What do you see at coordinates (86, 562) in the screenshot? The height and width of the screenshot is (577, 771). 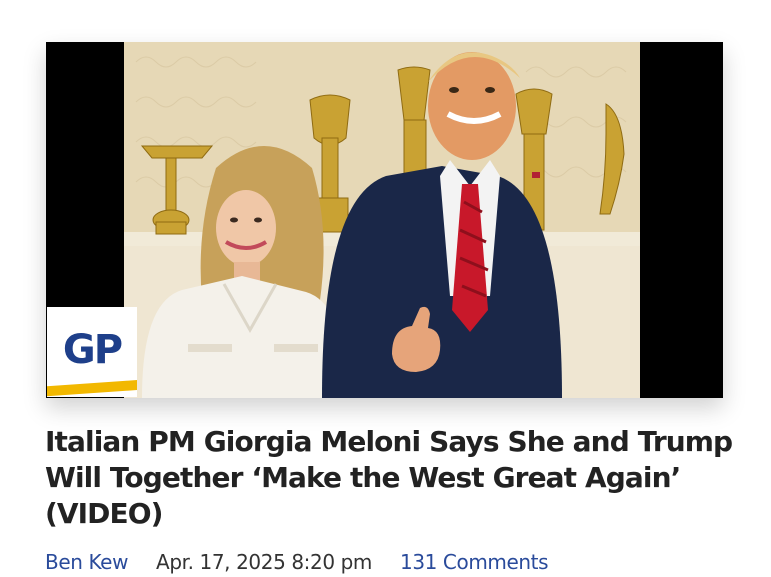 I see `author-link: Ben Kew` at bounding box center [86, 562].